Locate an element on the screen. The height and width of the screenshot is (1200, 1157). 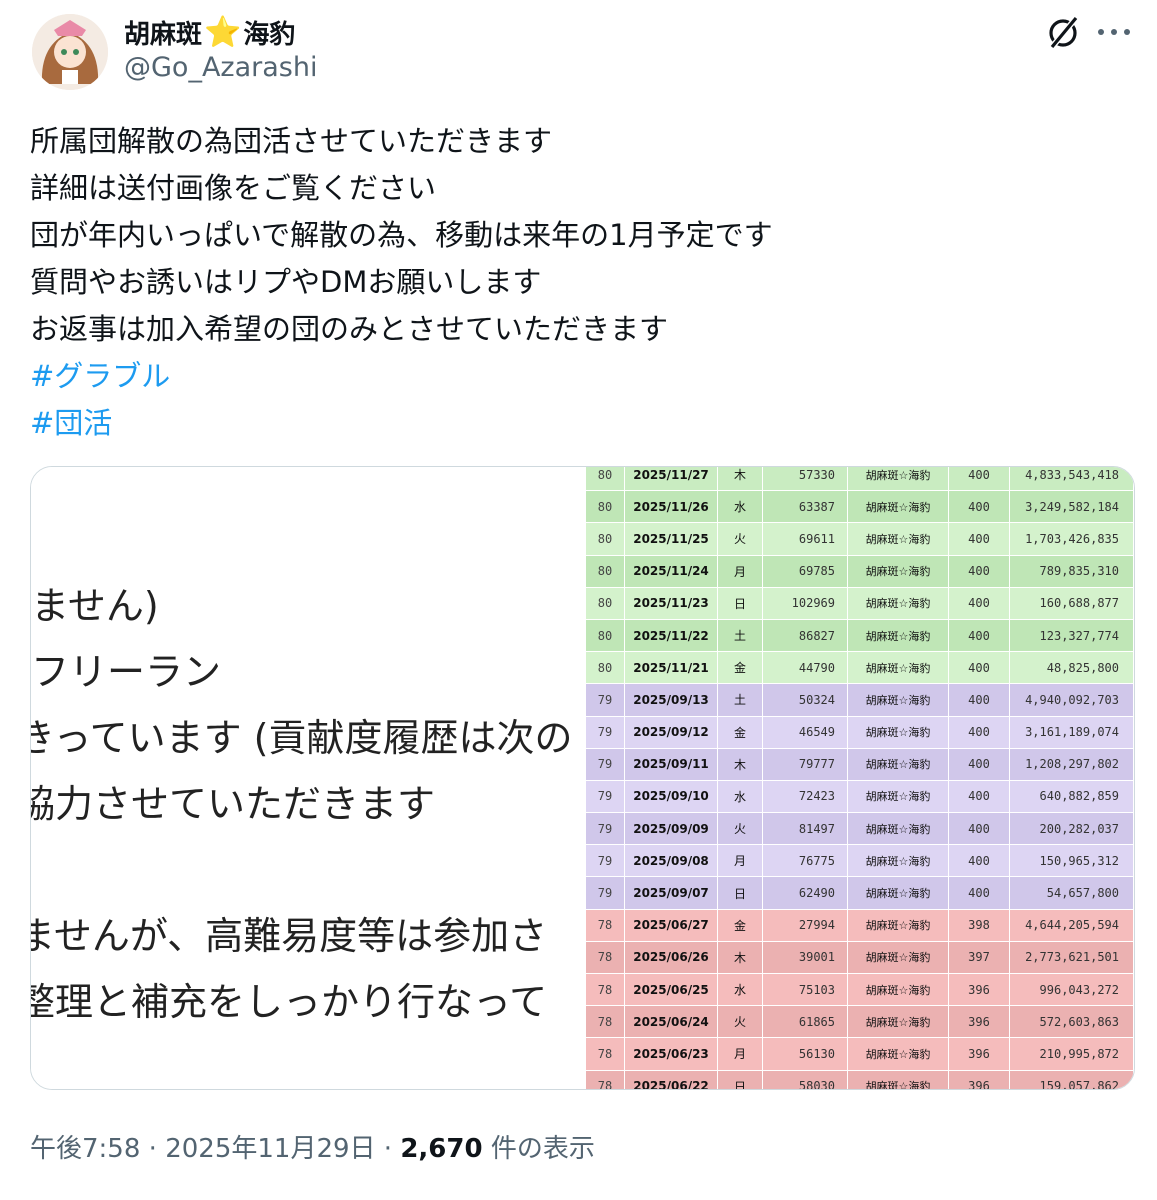
hashtag-link: #団活 is located at coordinates (580, 423).